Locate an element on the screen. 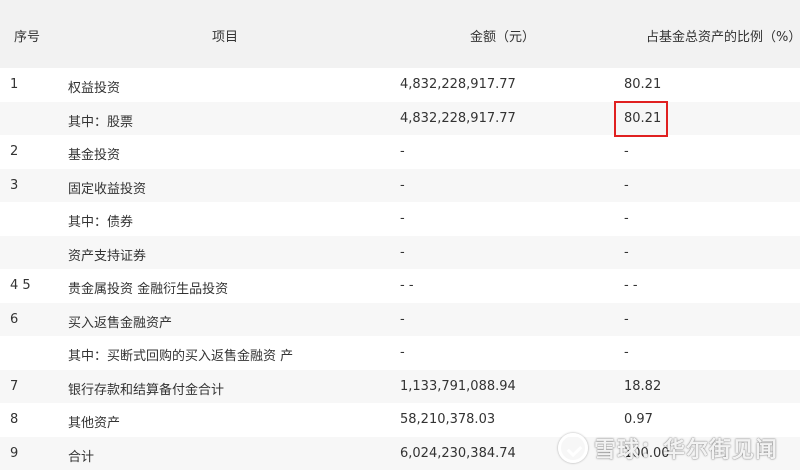 Image resolution: width=800 pixels, height=474 pixels. highlight-box is located at coordinates (641, 119).